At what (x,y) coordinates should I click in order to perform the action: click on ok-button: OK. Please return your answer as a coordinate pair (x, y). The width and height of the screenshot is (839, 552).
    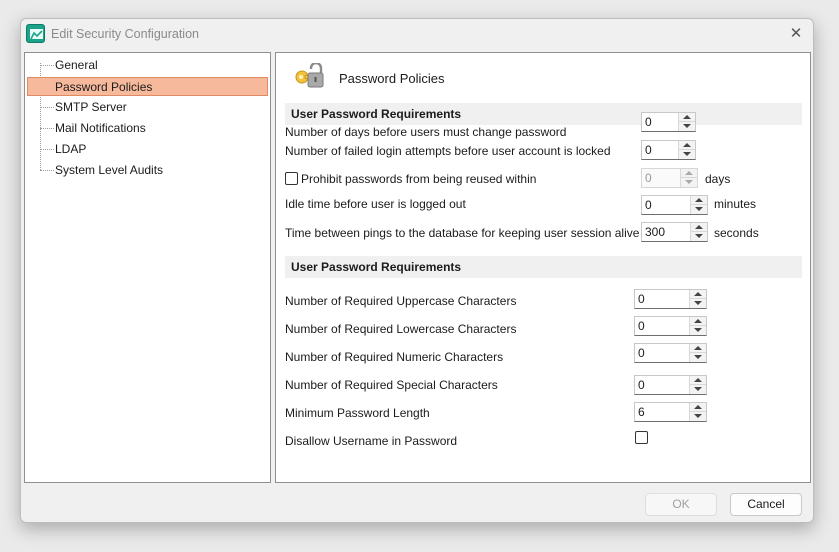
    Looking at the image, I should click on (681, 504).